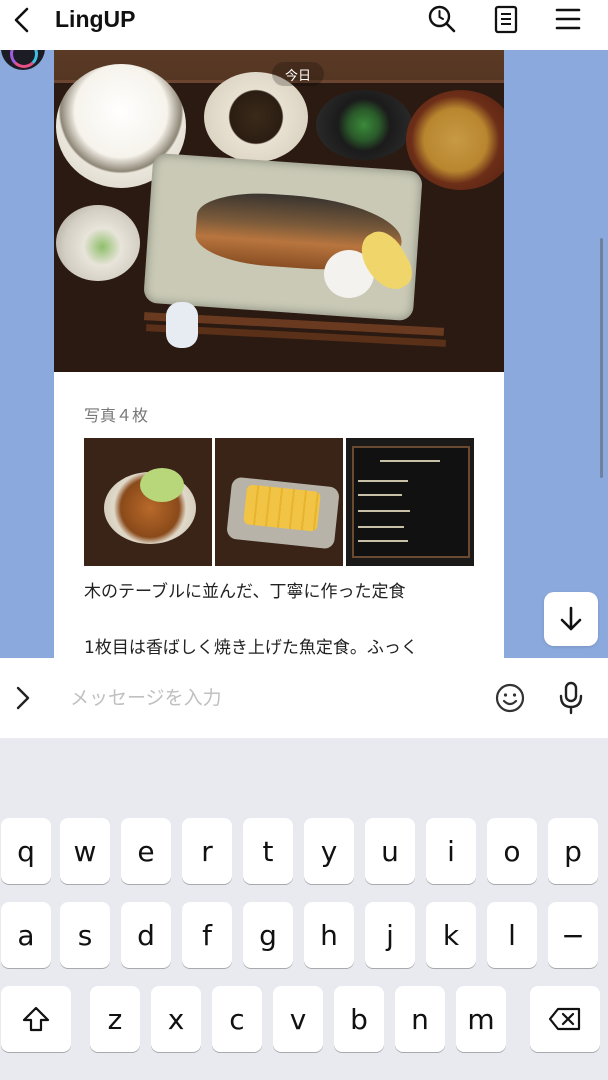 This screenshot has width=608, height=1080. I want to click on date-chip: 今日, so click(298, 74).